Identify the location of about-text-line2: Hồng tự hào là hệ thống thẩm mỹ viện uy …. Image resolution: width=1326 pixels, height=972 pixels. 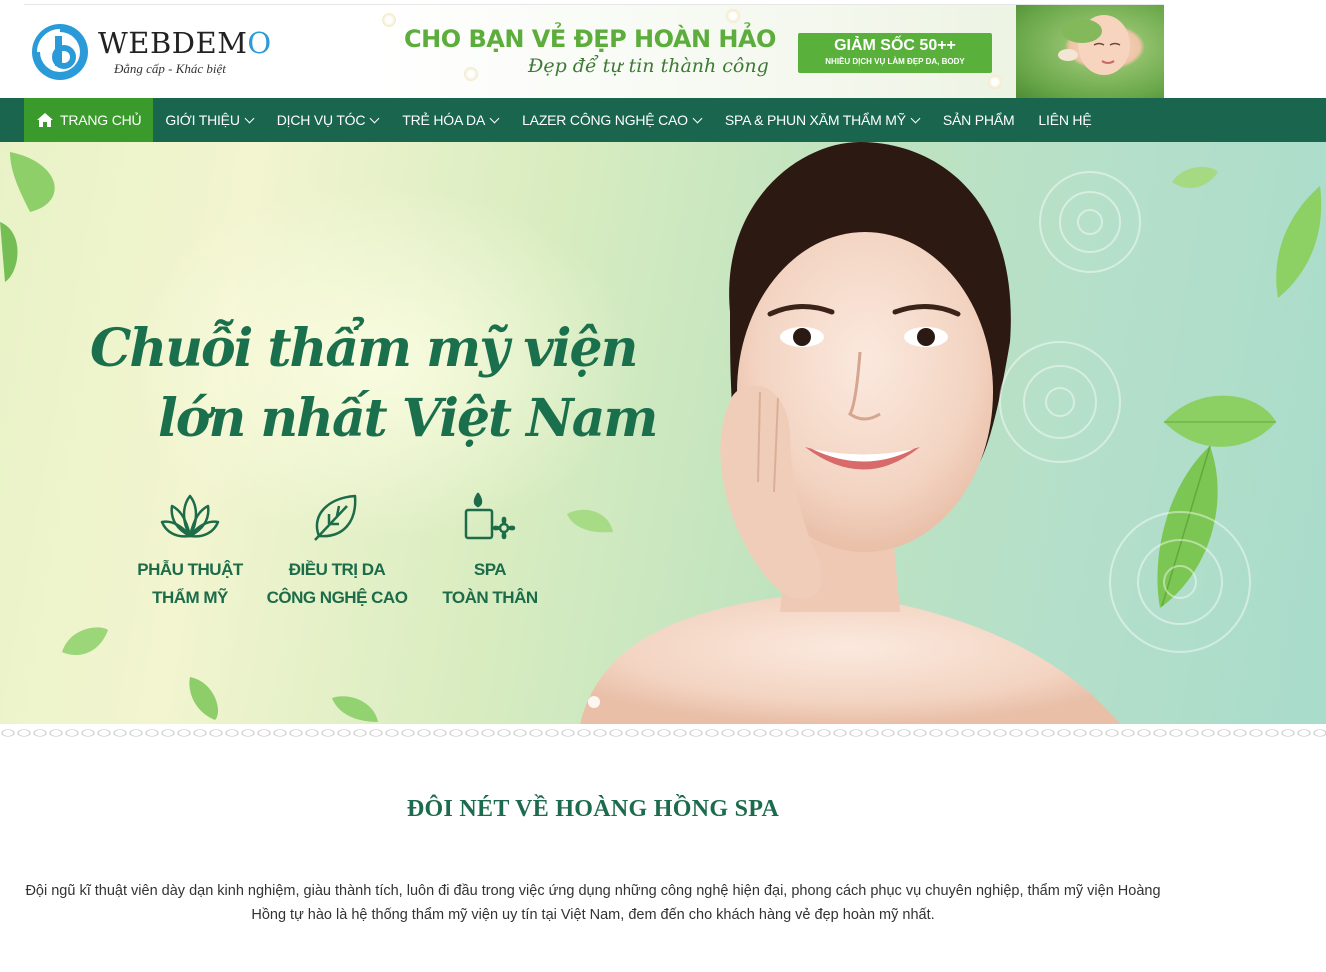
(593, 915).